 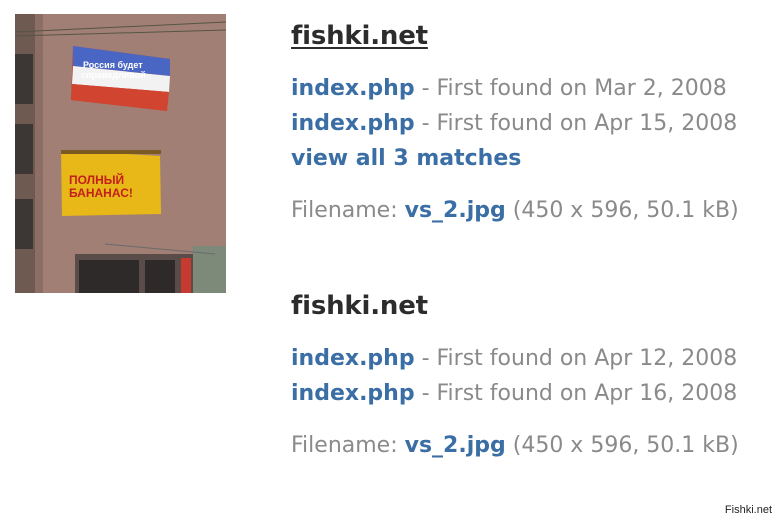 I want to click on match-row: index.php - First found on Mar 2, 2008, so click(x=515, y=88).